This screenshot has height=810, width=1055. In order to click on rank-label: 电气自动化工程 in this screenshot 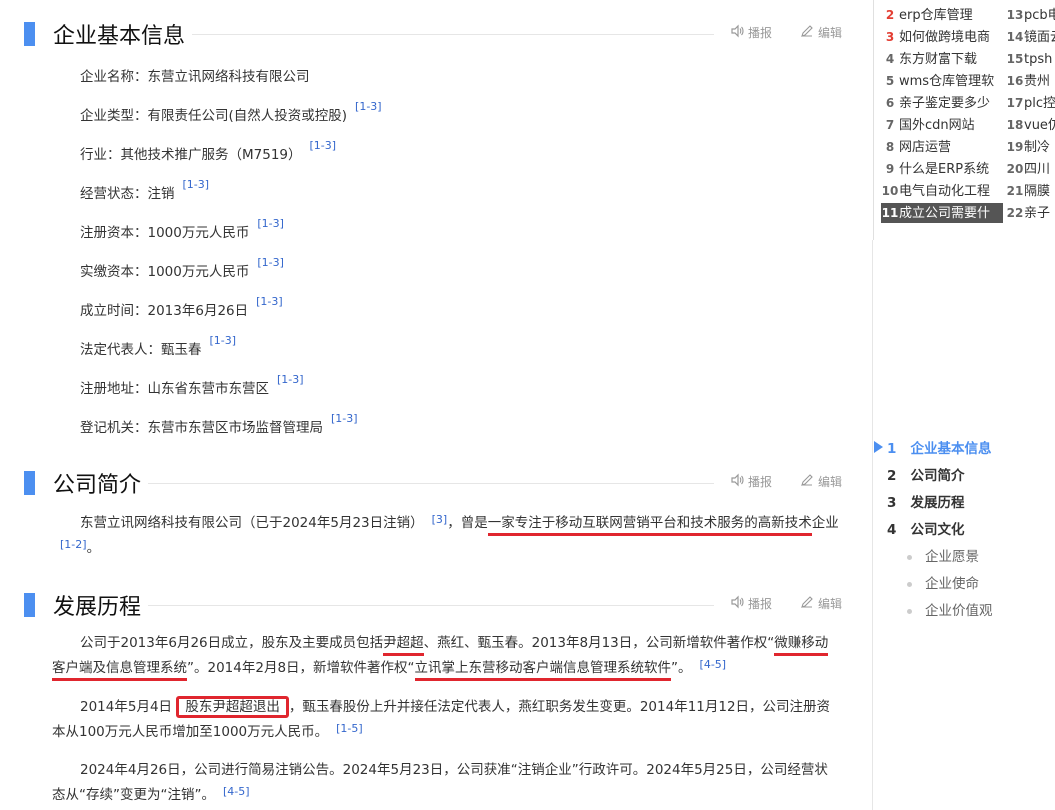, I will do `click(945, 191)`.